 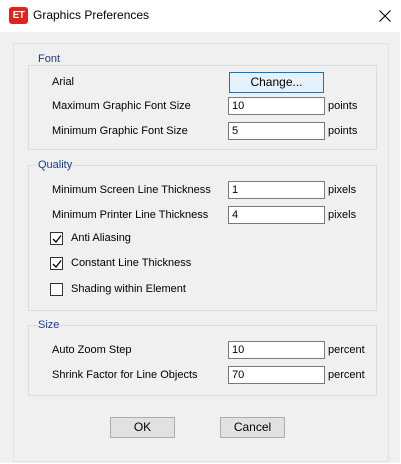 What do you see at coordinates (252, 427) in the screenshot?
I see `cancel-button: Cancel` at bounding box center [252, 427].